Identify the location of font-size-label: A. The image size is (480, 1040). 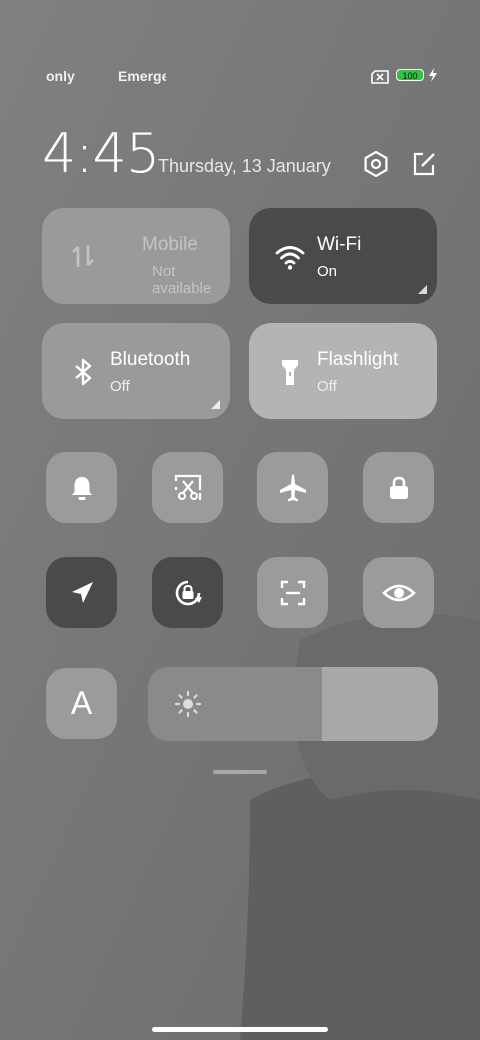
(81, 703).